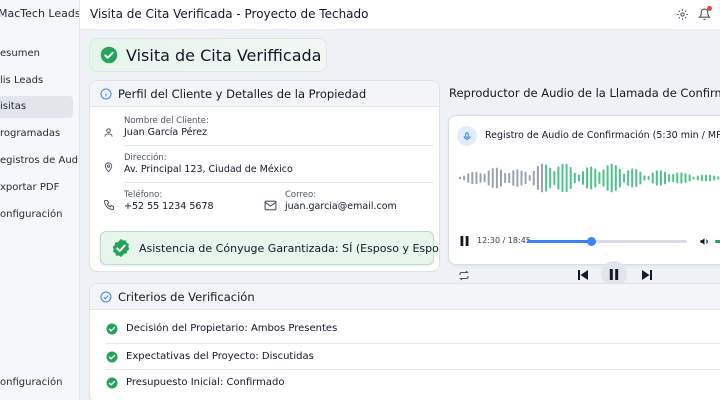 The width and height of the screenshot is (720, 400). I want to click on phone-icon, so click(109, 205).